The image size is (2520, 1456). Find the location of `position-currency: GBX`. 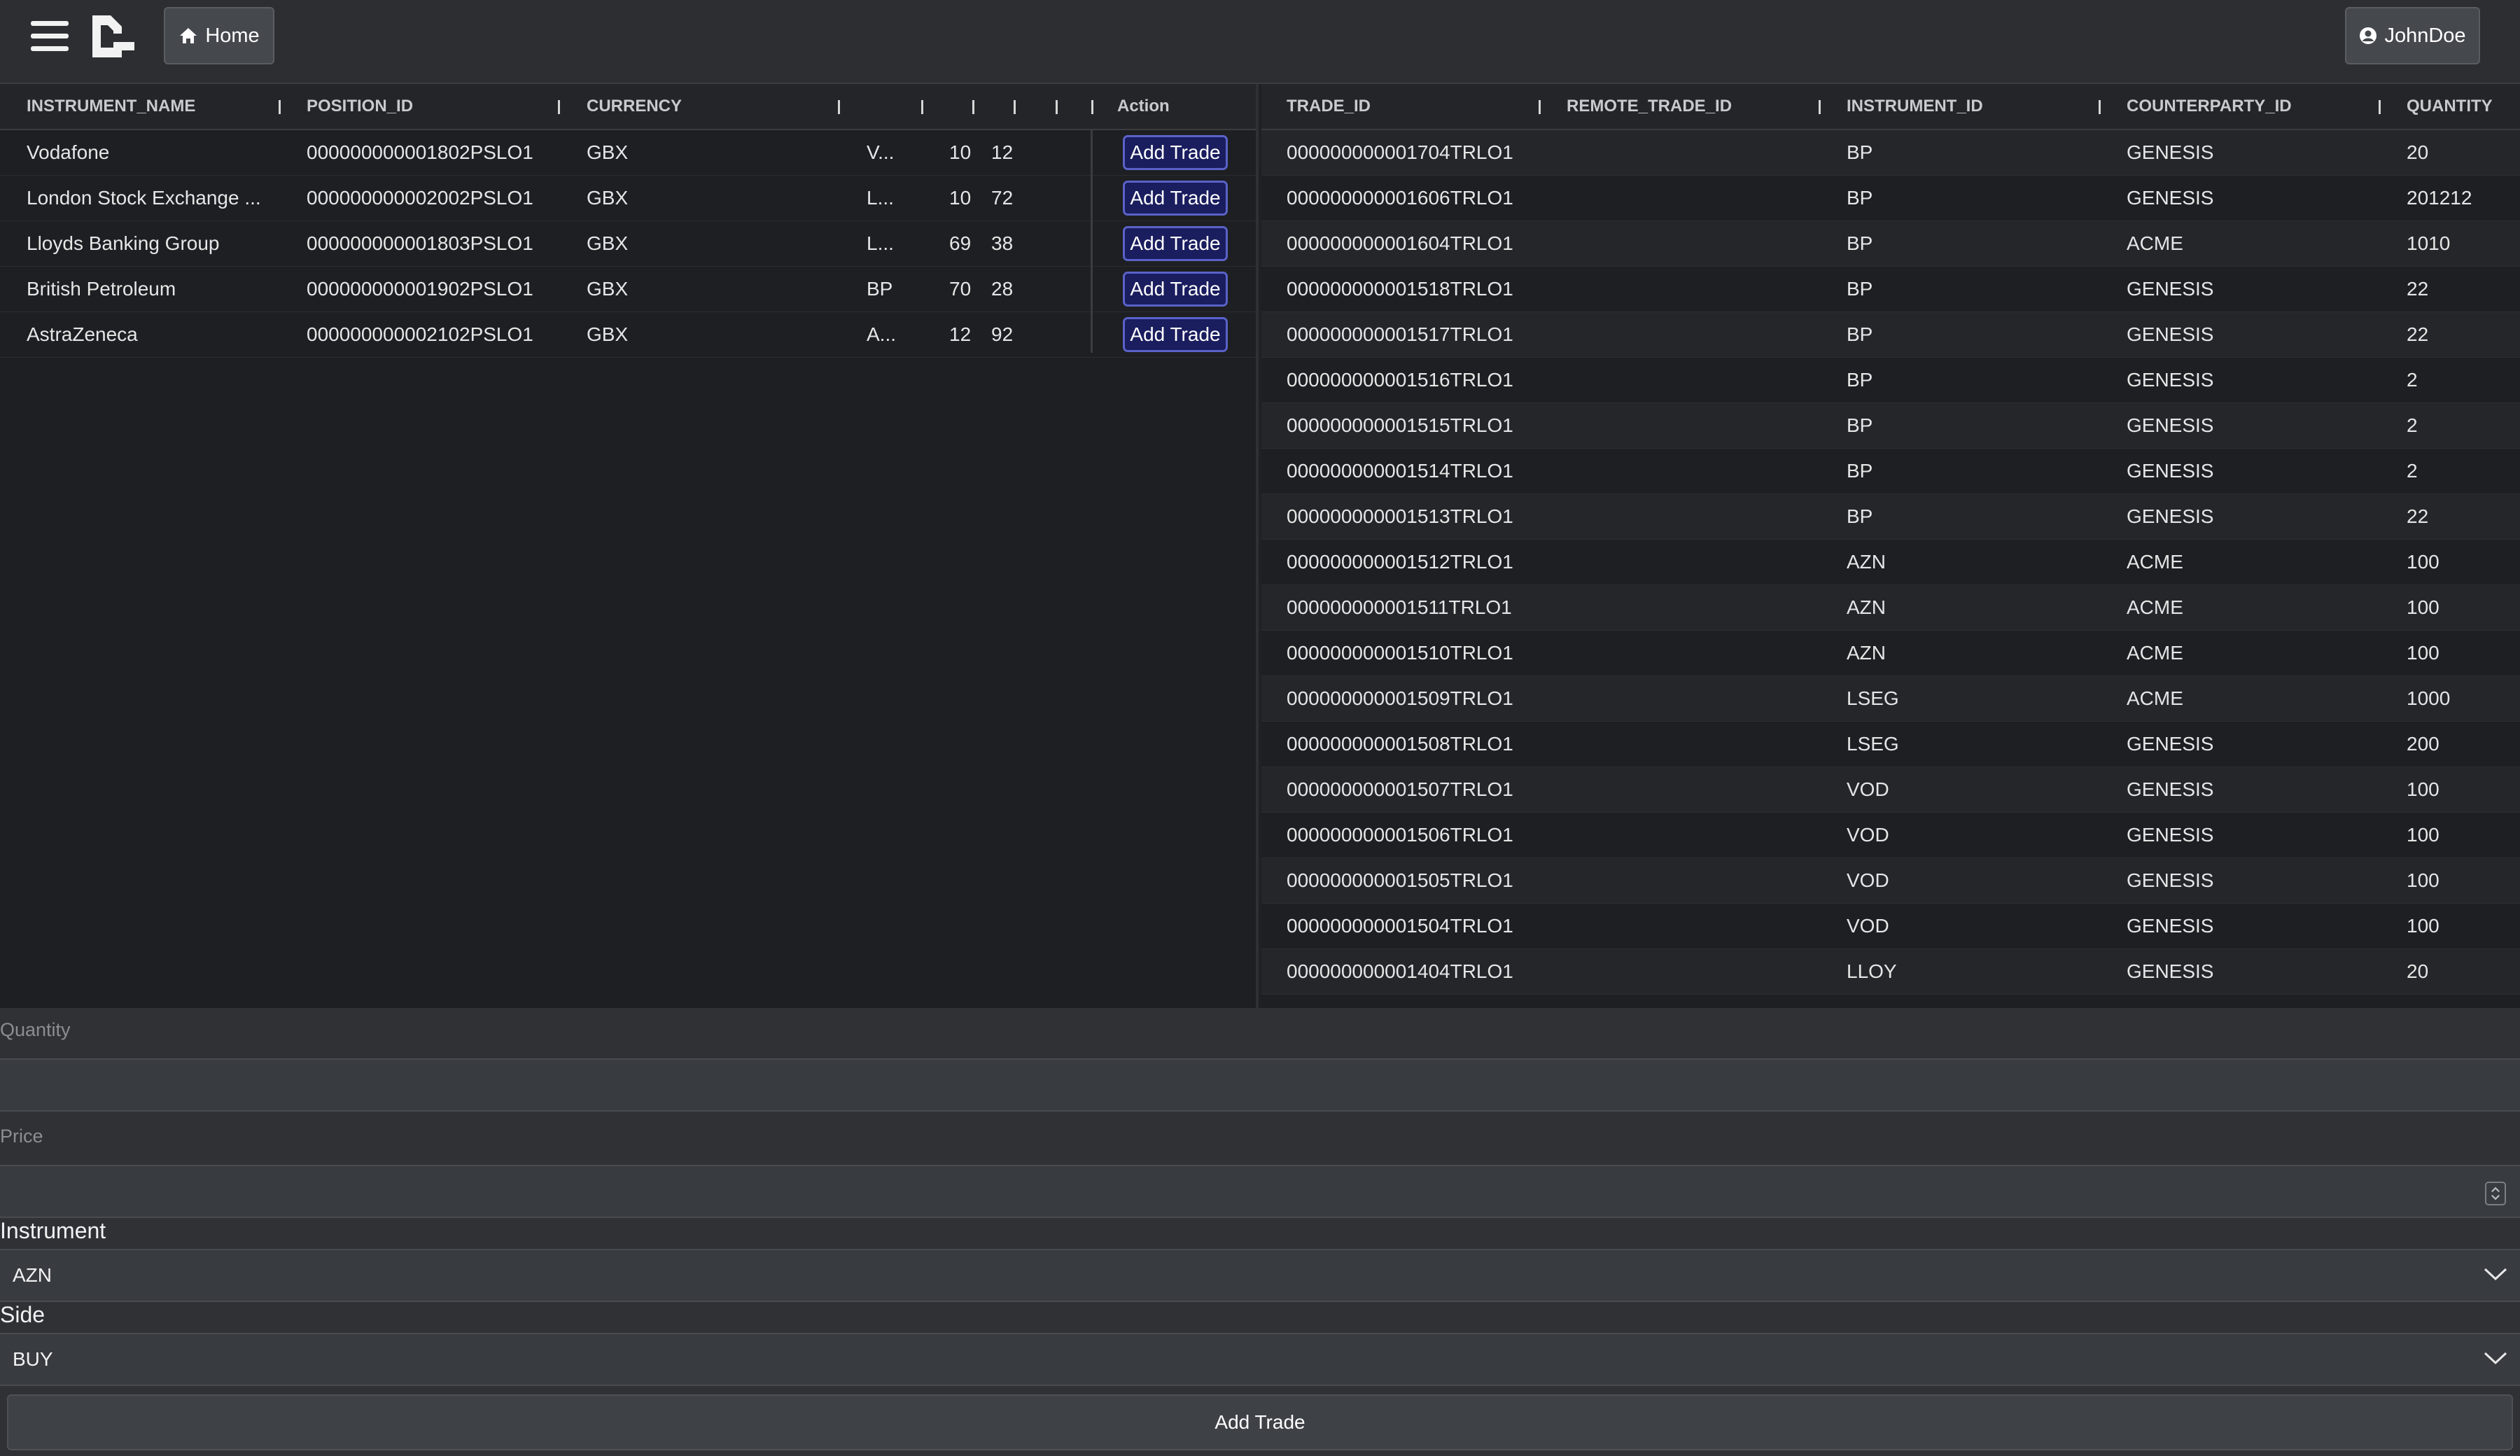

position-currency: GBX is located at coordinates (608, 243).